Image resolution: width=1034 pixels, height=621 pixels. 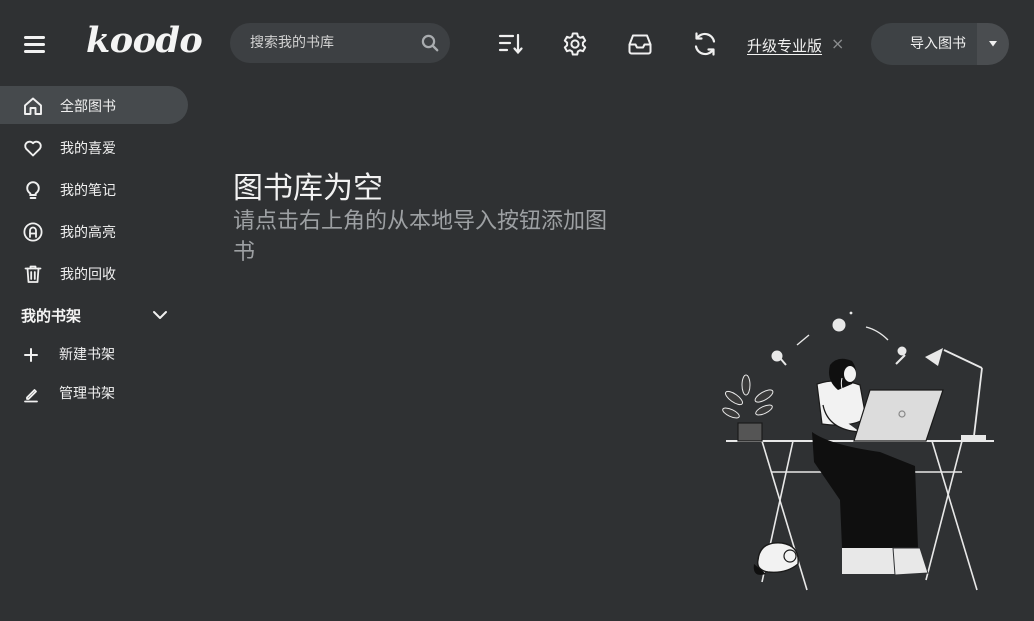 I want to click on search-container, so click(x=340, y=43).